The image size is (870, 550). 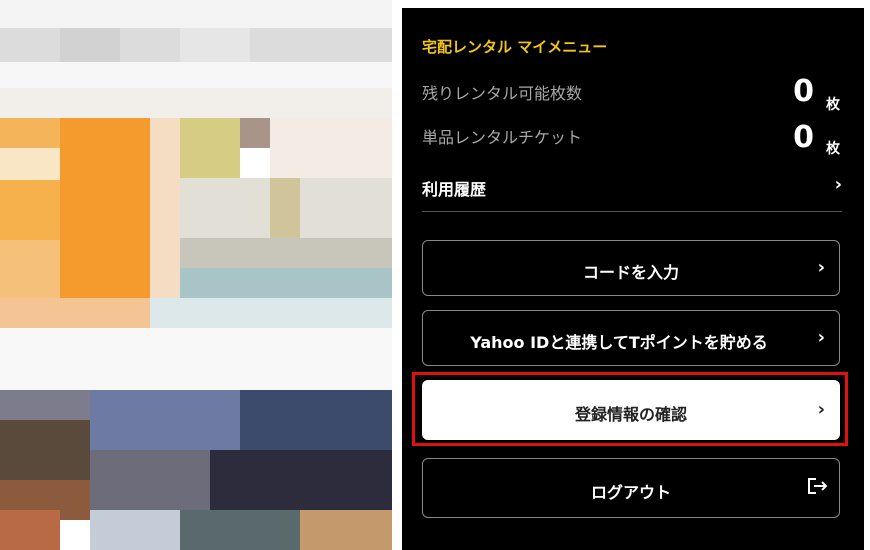 What do you see at coordinates (630, 492) in the screenshot?
I see `logout-label: ログアウト` at bounding box center [630, 492].